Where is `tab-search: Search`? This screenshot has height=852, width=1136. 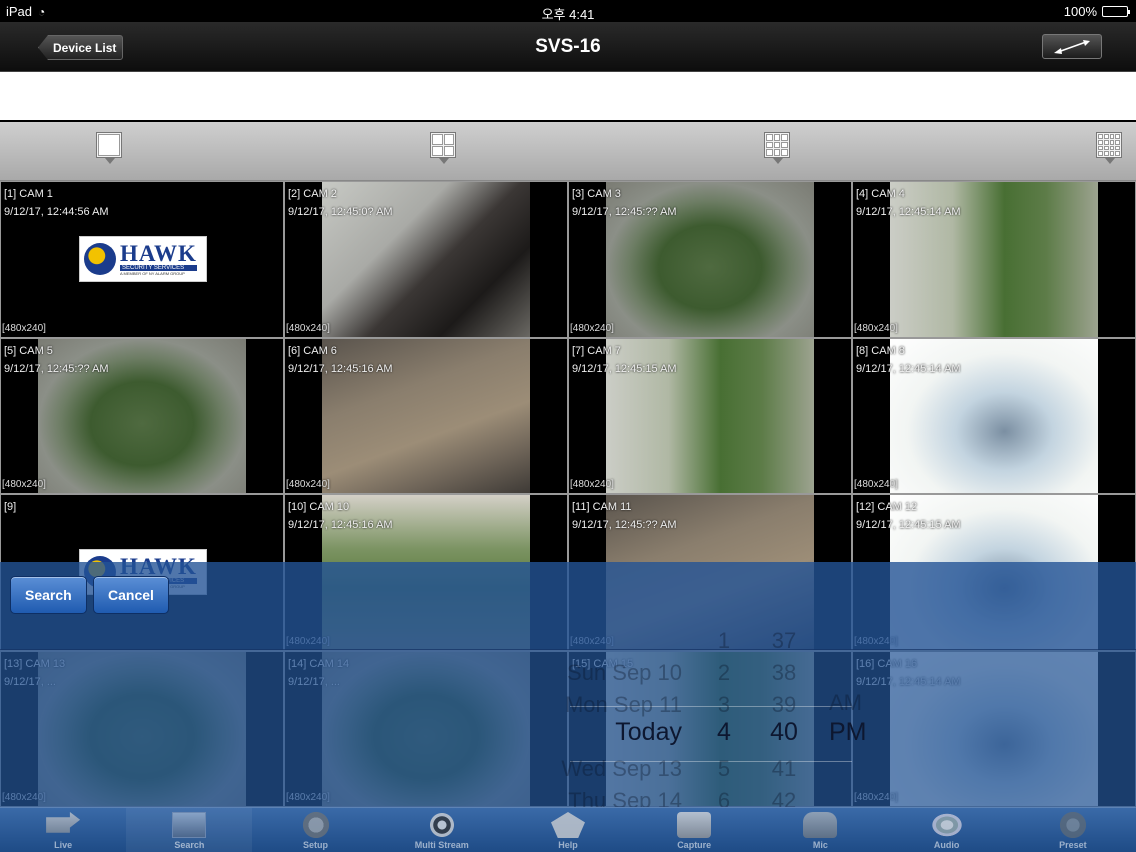 tab-search: Search is located at coordinates (189, 830).